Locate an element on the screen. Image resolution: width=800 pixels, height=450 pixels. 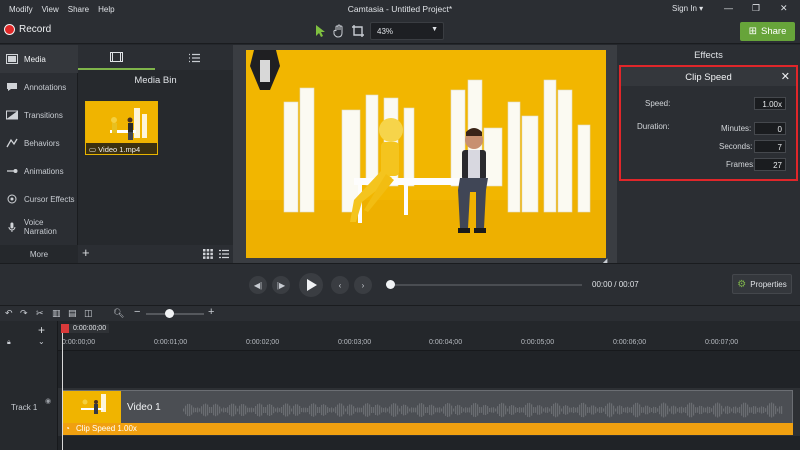
sidebar-item-label: Voice Narration is located at coordinates (40, 227).